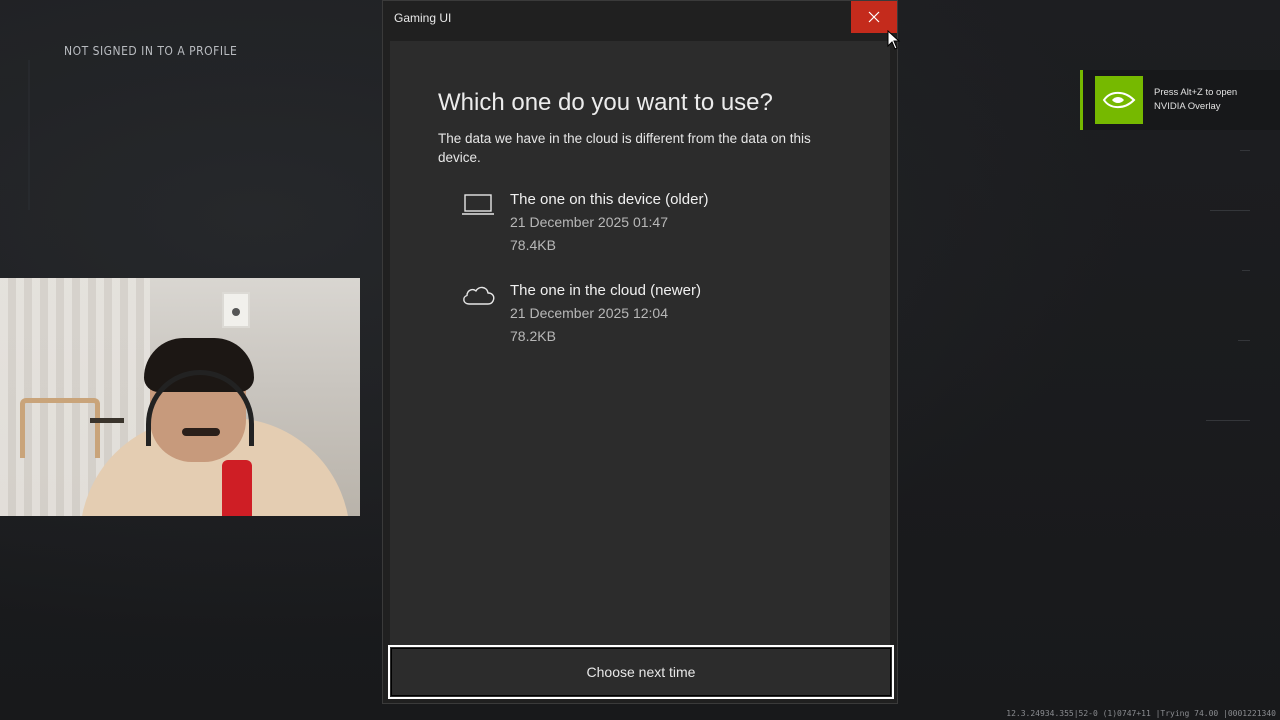 The width and height of the screenshot is (1280, 720). I want to click on close-icon, so click(874, 17).